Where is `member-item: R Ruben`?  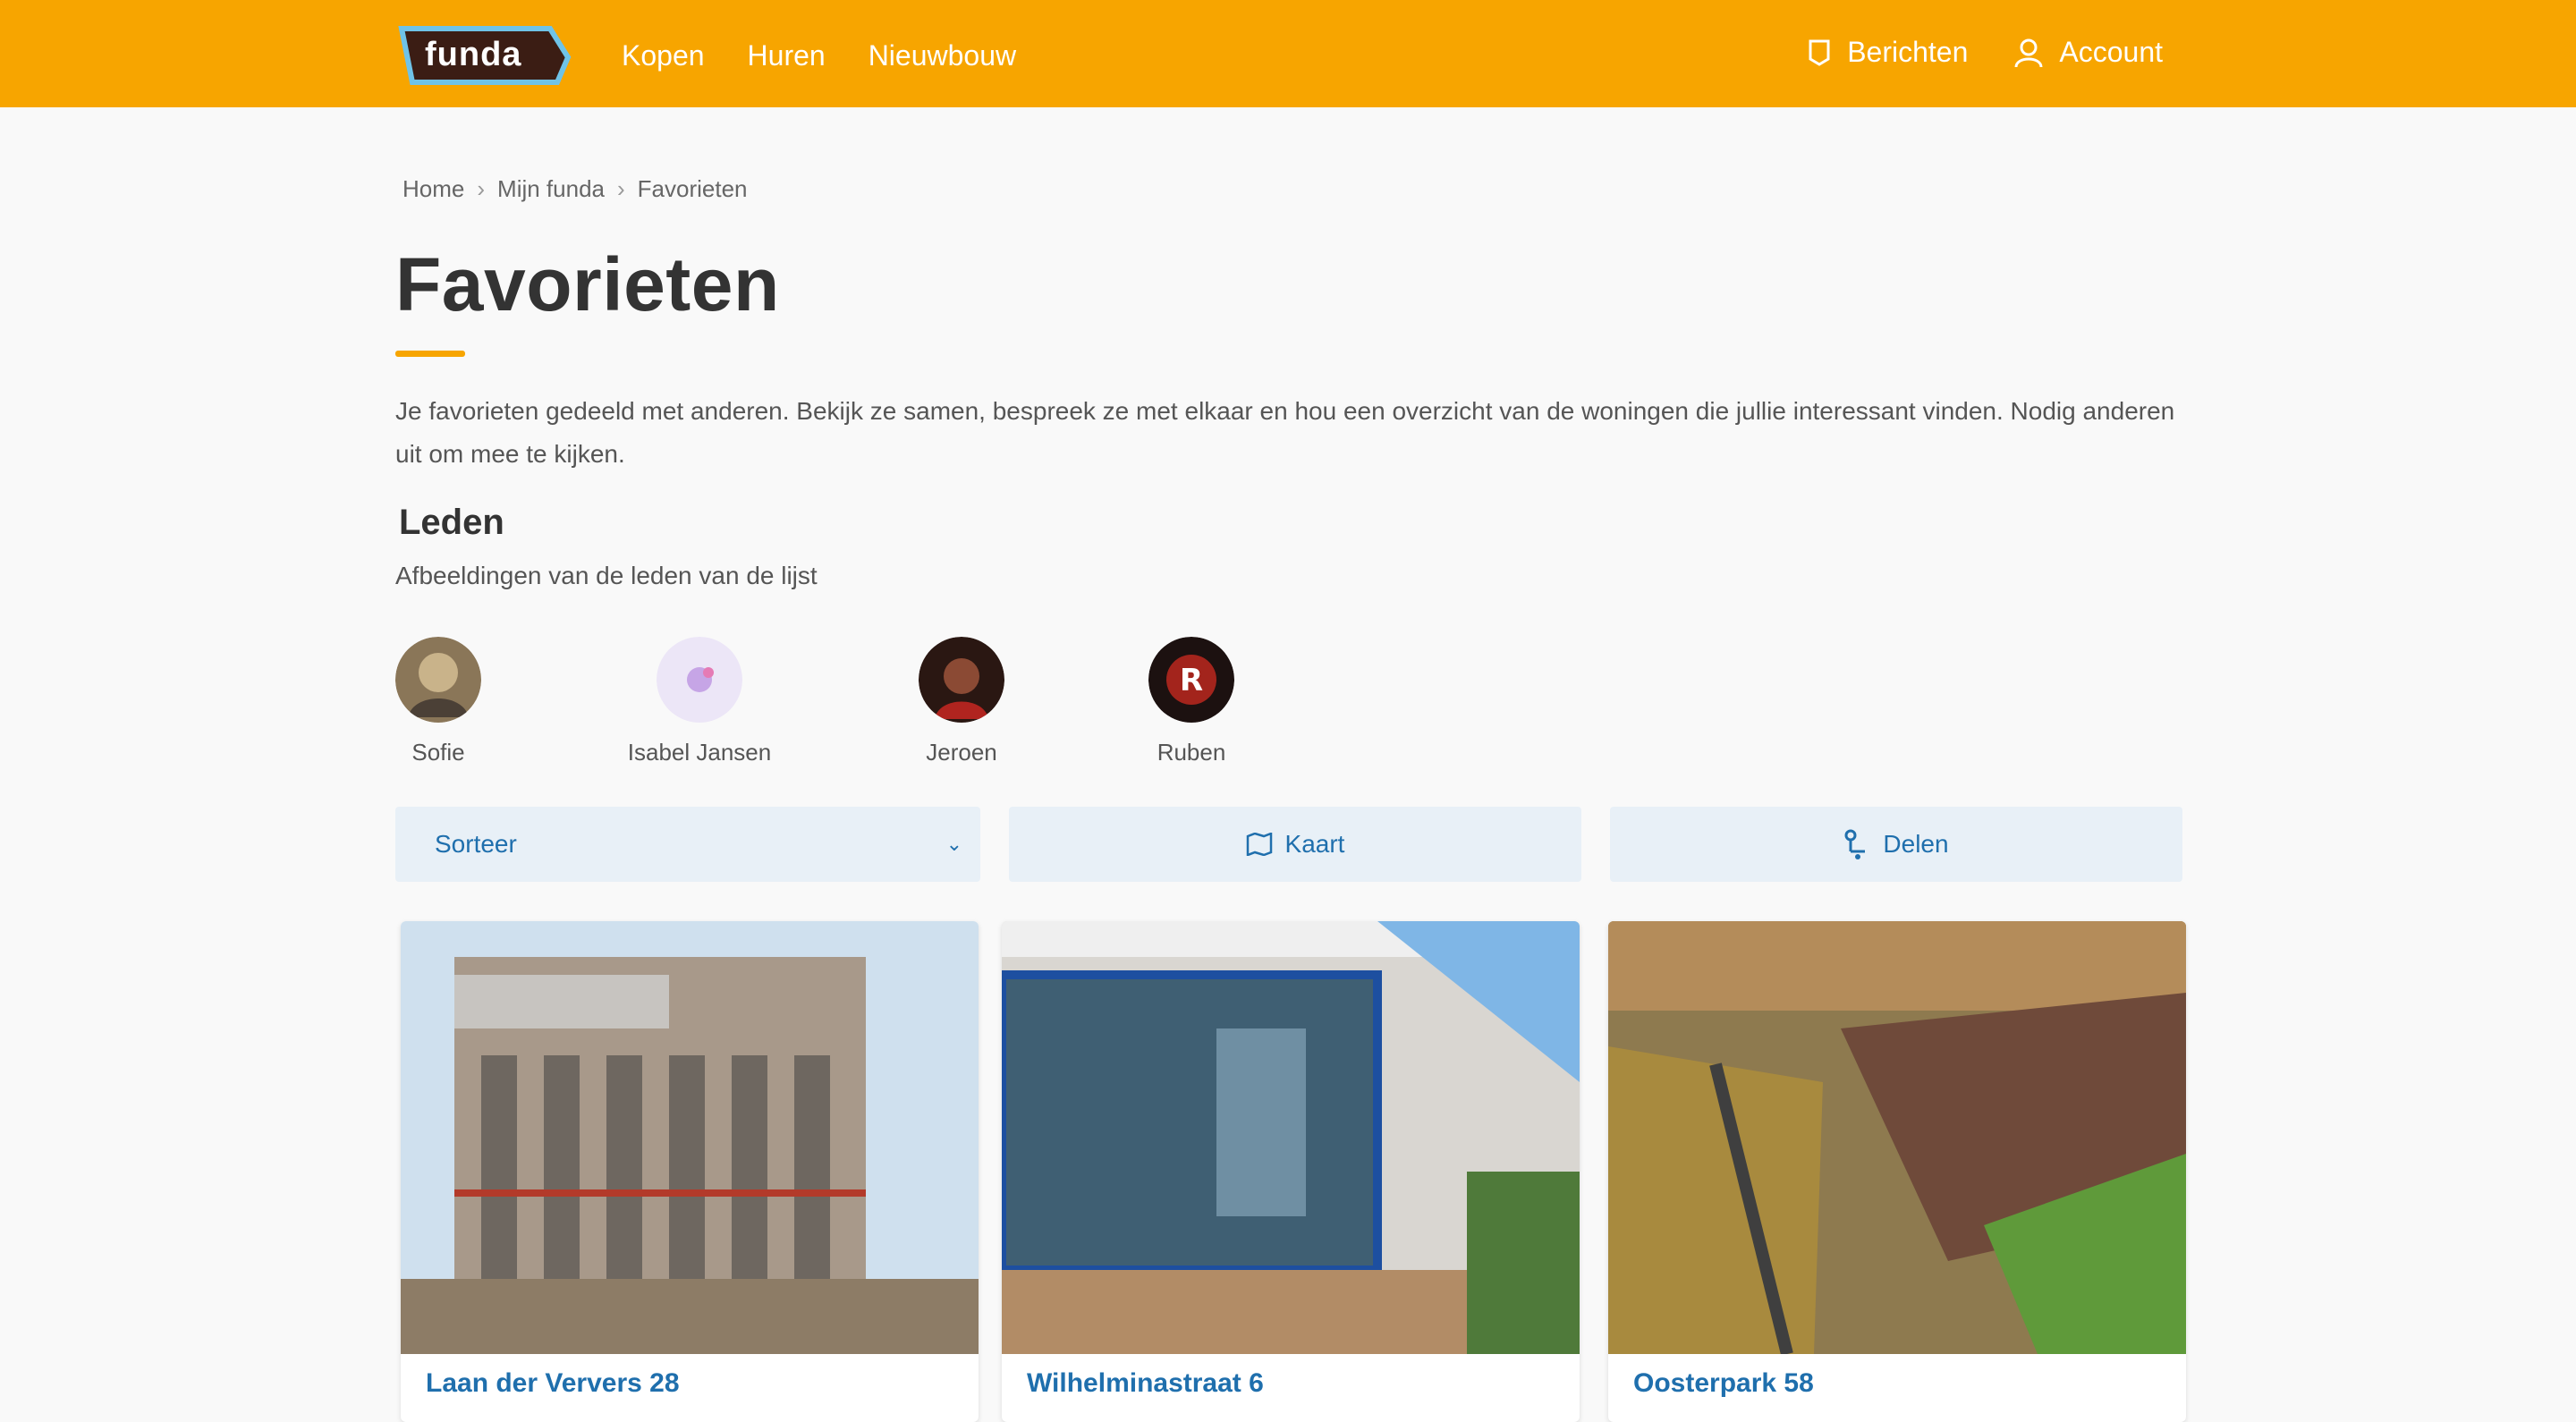
member-item: R Ruben is located at coordinates (1191, 701).